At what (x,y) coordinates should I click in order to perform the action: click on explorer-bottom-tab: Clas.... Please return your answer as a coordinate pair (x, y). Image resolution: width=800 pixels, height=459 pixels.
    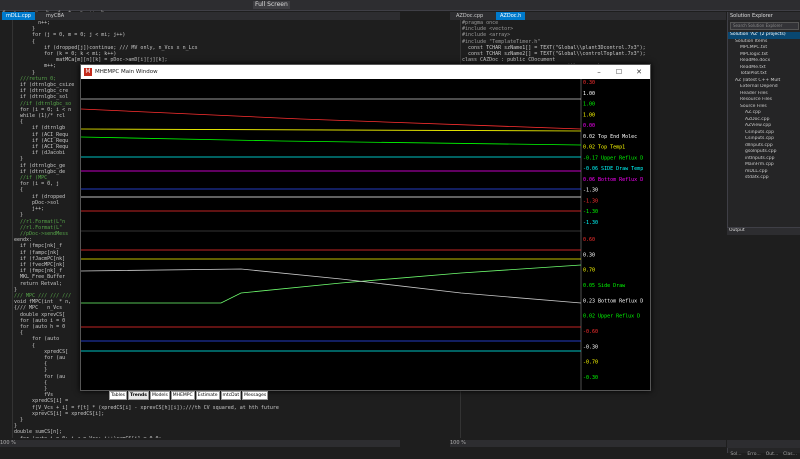
    Looking at the image, I should click on (790, 455).